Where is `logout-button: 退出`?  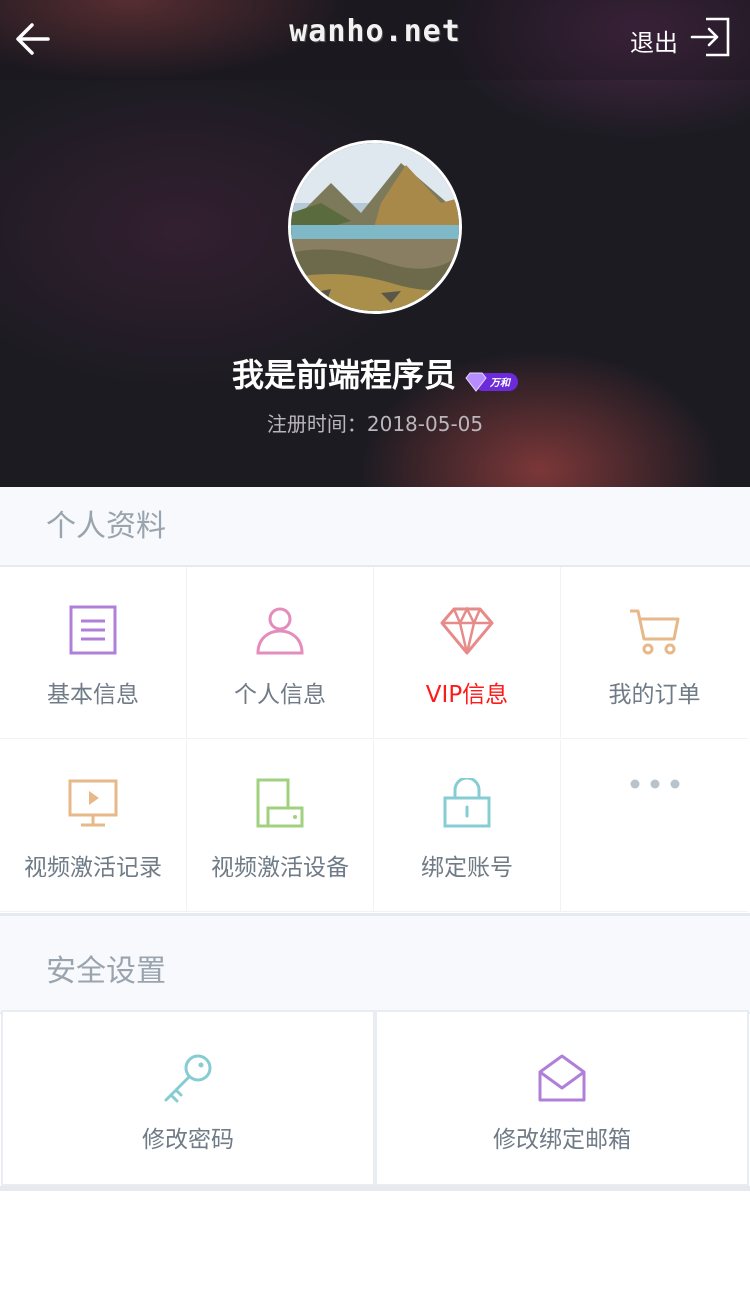 logout-button: 退出 is located at coordinates (681, 40).